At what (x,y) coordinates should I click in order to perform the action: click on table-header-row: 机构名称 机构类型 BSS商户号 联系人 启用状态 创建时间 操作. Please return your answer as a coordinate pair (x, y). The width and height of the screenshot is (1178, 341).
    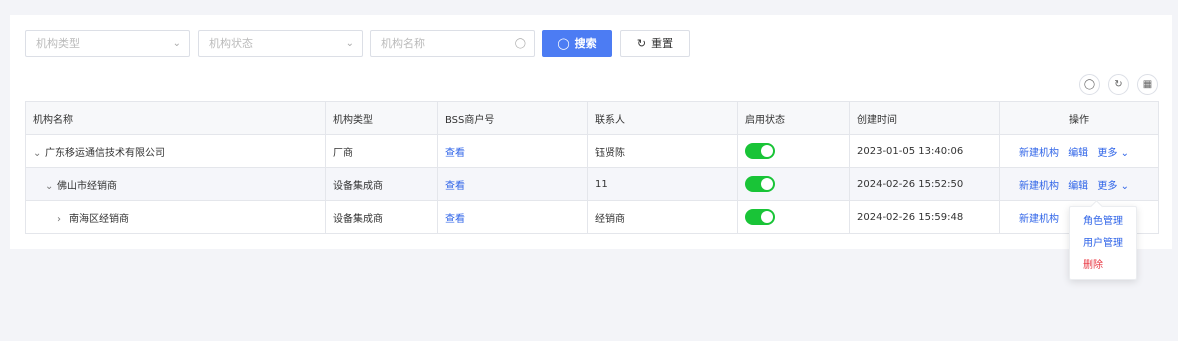
    Looking at the image, I should click on (592, 118).